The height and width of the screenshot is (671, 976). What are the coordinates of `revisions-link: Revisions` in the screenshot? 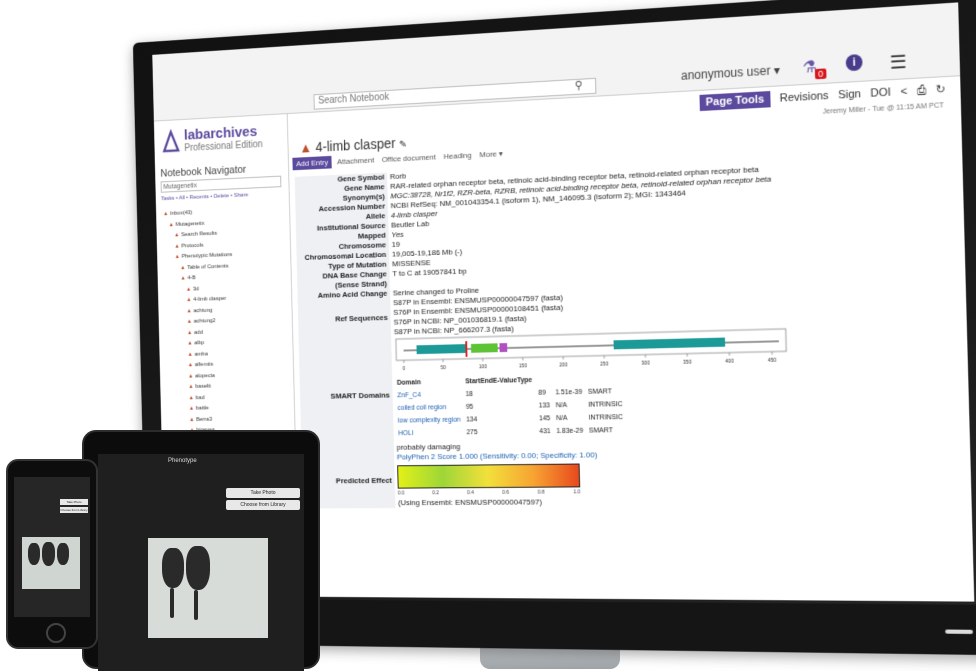 It's located at (803, 97).